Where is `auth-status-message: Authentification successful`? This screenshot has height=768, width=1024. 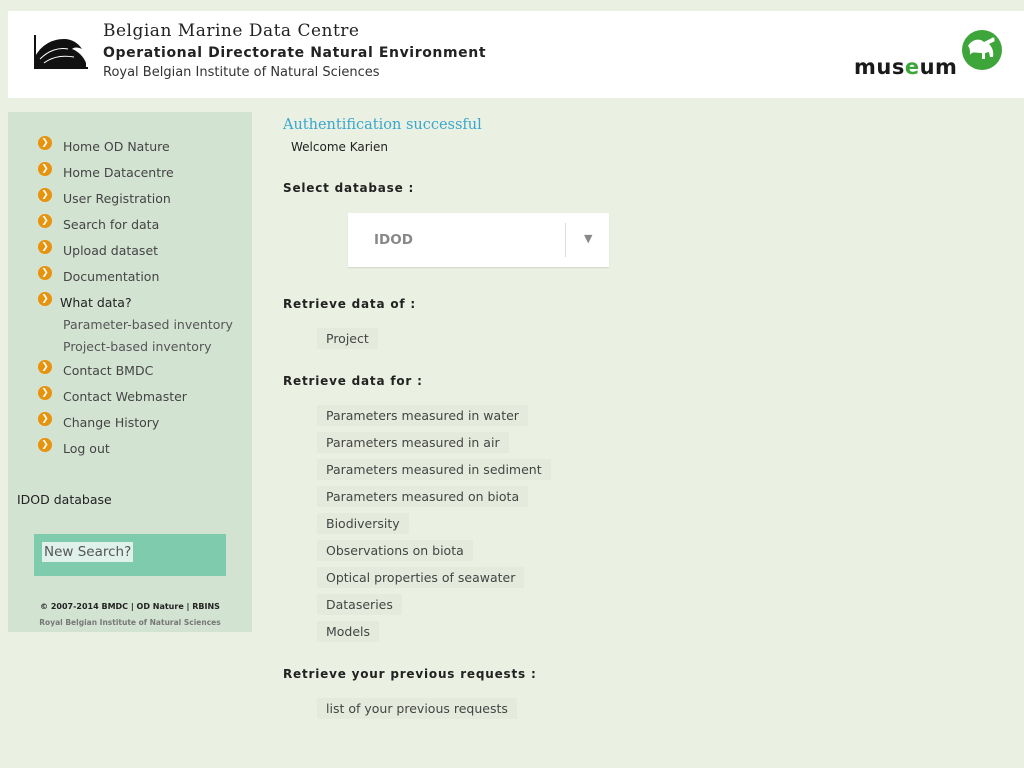 auth-status-message: Authentification successful is located at coordinates (382, 125).